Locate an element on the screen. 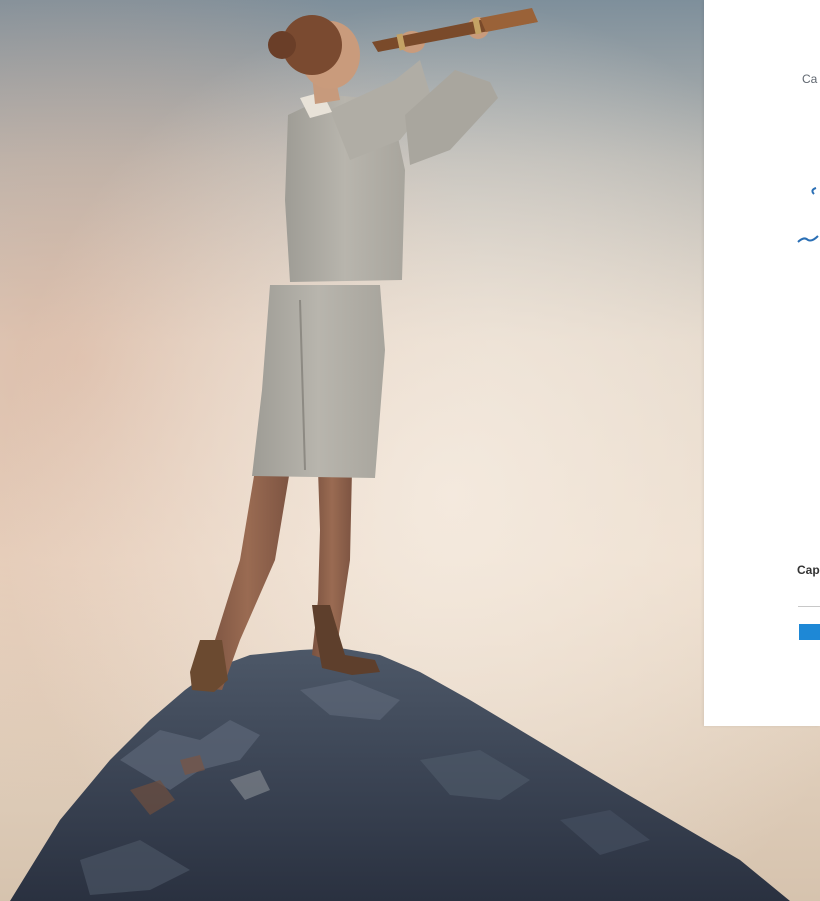 The width and height of the screenshot is (820, 901). panel-caption-top: Ca is located at coordinates (810, 79).